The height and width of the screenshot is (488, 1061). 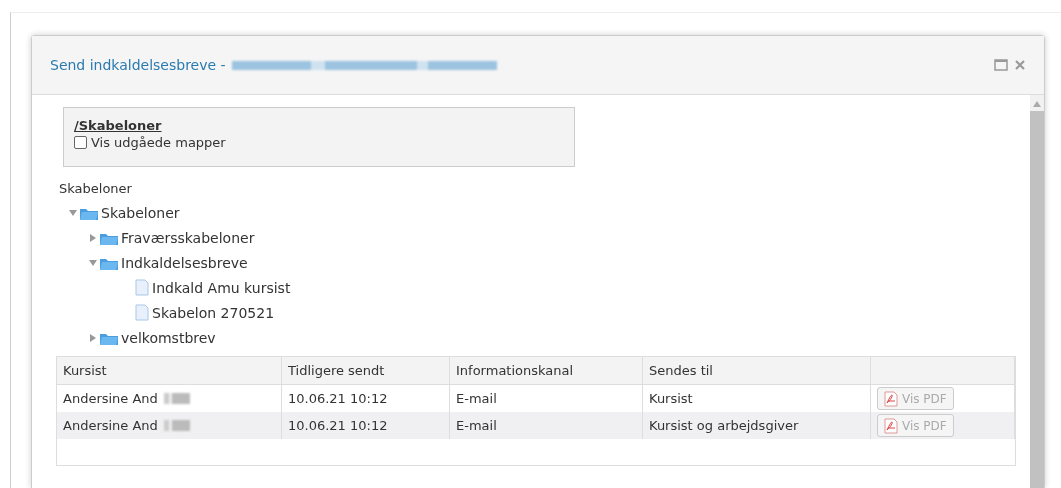 What do you see at coordinates (724, 425) in the screenshot?
I see `table-cell: Kursist og arbejdsgiver` at bounding box center [724, 425].